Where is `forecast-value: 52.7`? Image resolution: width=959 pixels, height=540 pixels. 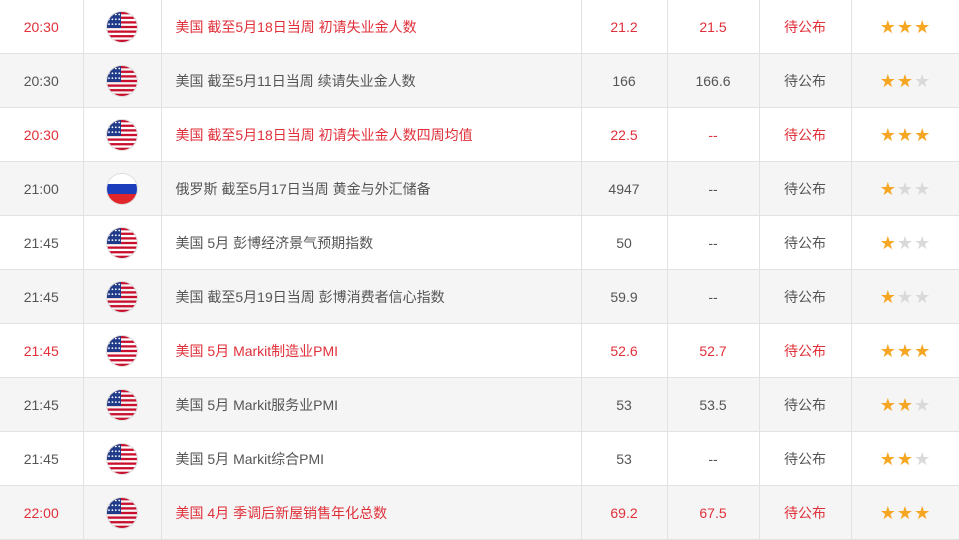 forecast-value: 52.7 is located at coordinates (713, 350).